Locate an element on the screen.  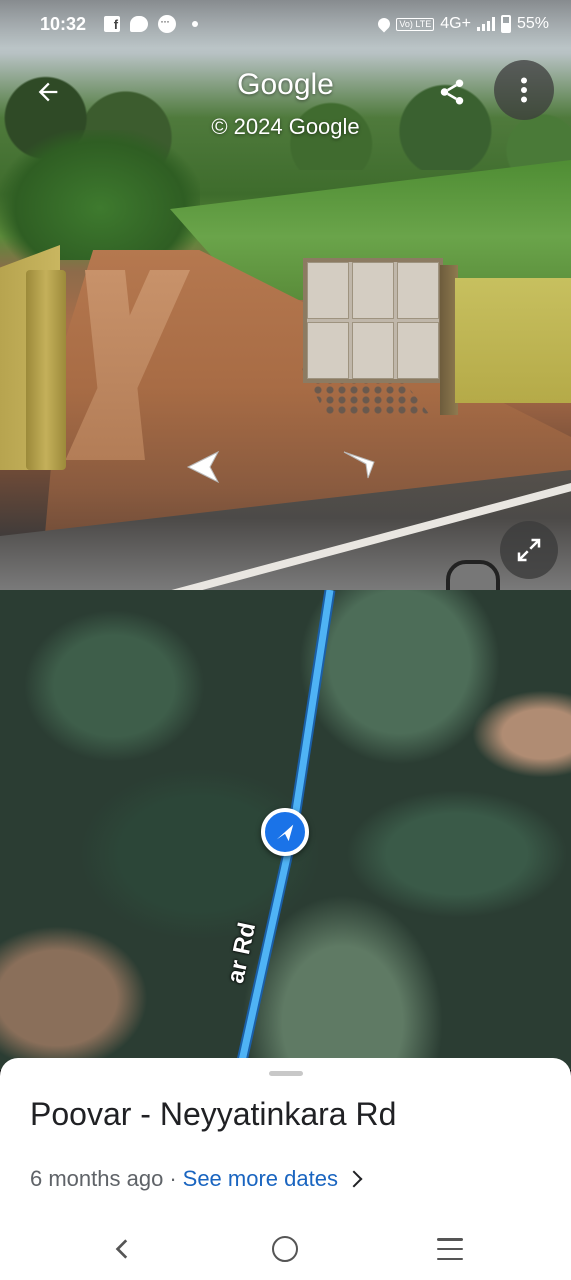
capture-date-row: 6 months ago · See more dates is located at coordinates (196, 1179).